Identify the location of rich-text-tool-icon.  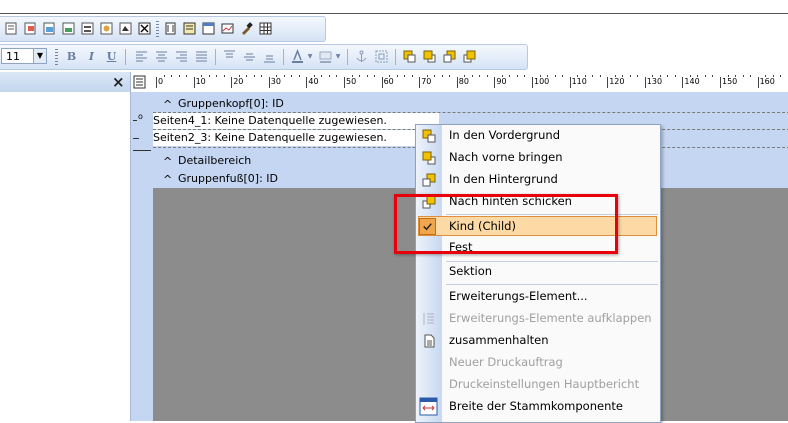
(68, 28).